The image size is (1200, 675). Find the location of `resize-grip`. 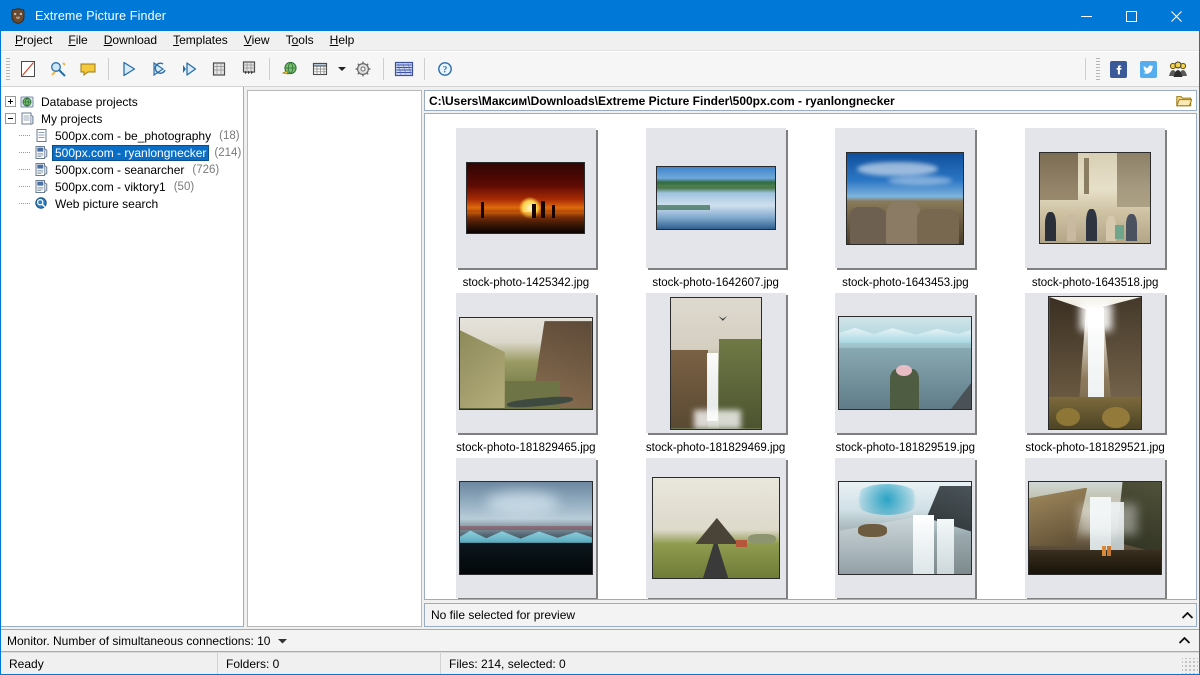

resize-grip is located at coordinates (1190, 666).